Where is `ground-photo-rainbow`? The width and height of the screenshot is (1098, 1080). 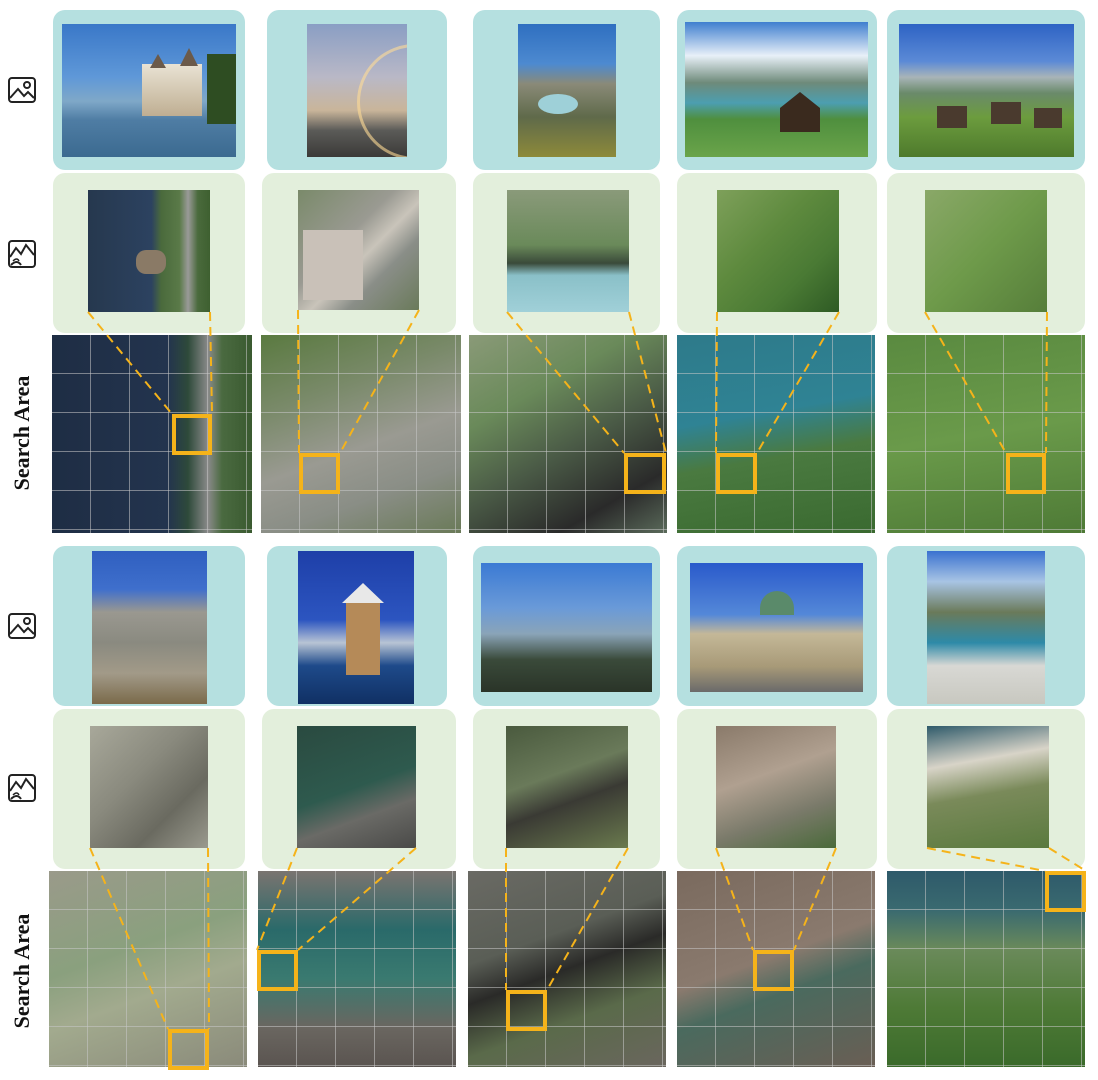
ground-photo-rainbow is located at coordinates (357, 90).